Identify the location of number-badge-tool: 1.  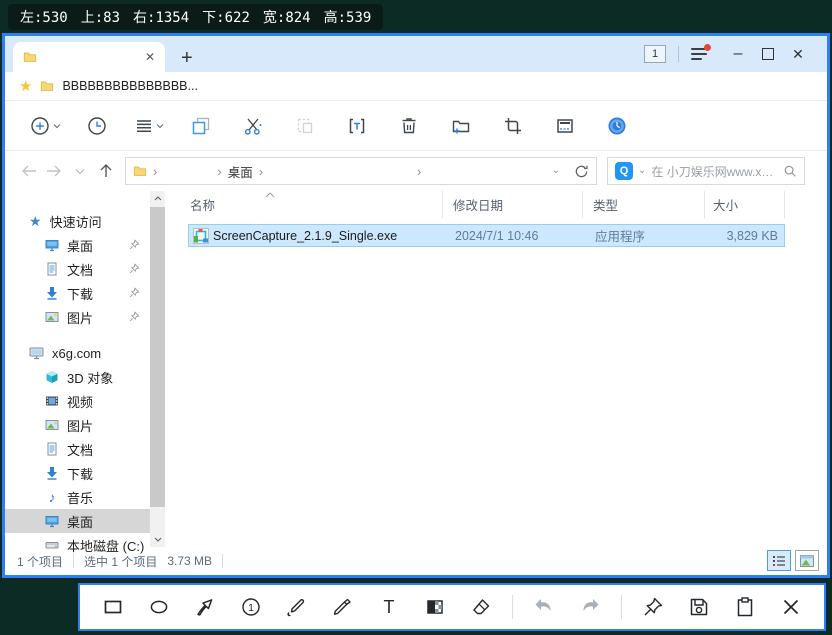
(251, 607).